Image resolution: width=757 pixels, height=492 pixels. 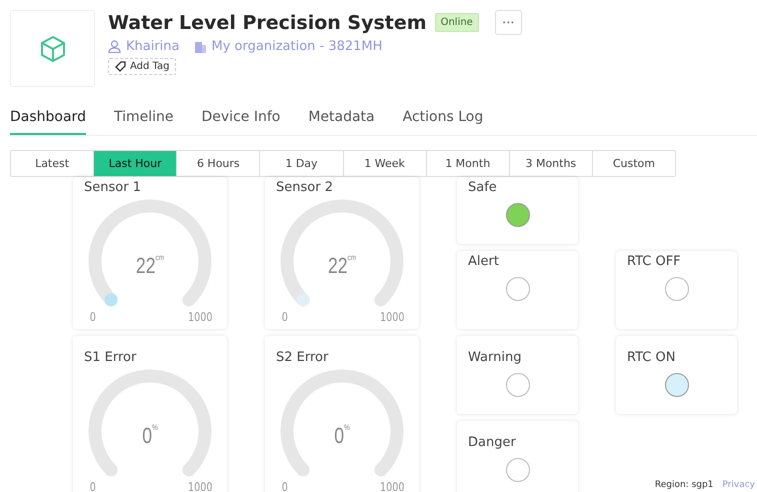 I want to click on widget-title: Sensor 1, so click(x=113, y=187).